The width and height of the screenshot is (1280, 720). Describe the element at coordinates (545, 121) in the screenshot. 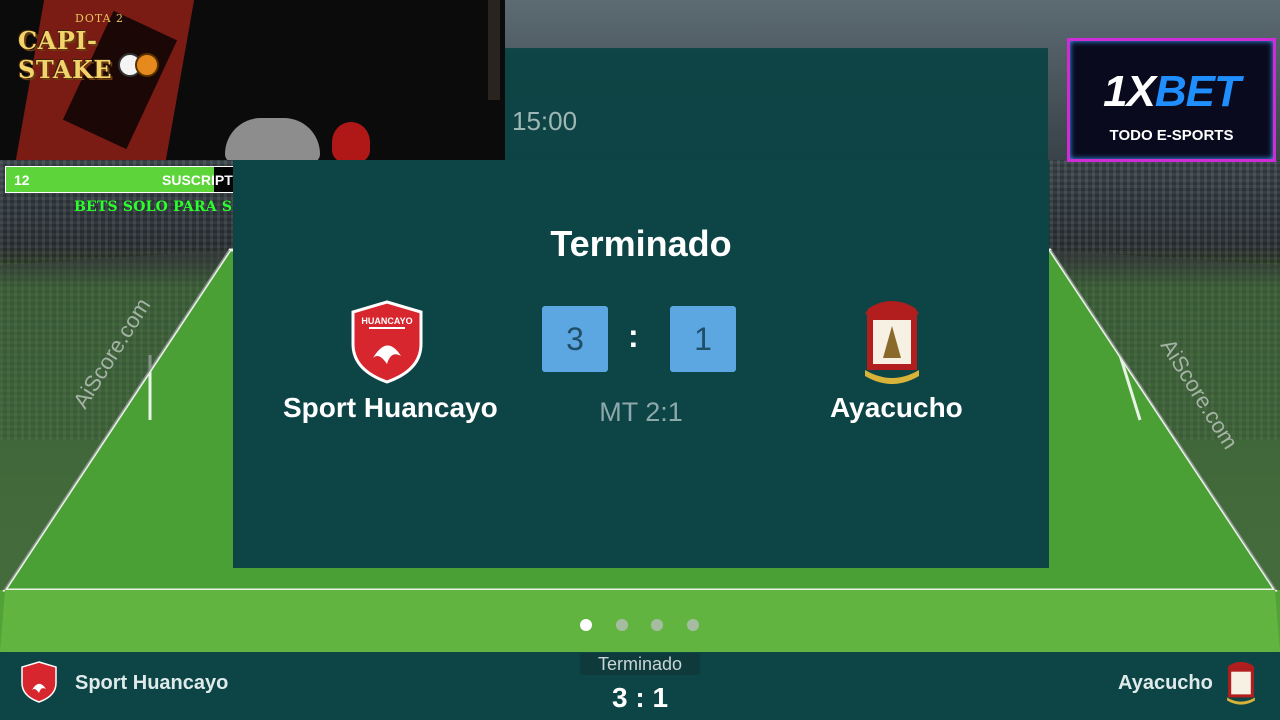

I see `upcoming-time: 15:00` at that location.